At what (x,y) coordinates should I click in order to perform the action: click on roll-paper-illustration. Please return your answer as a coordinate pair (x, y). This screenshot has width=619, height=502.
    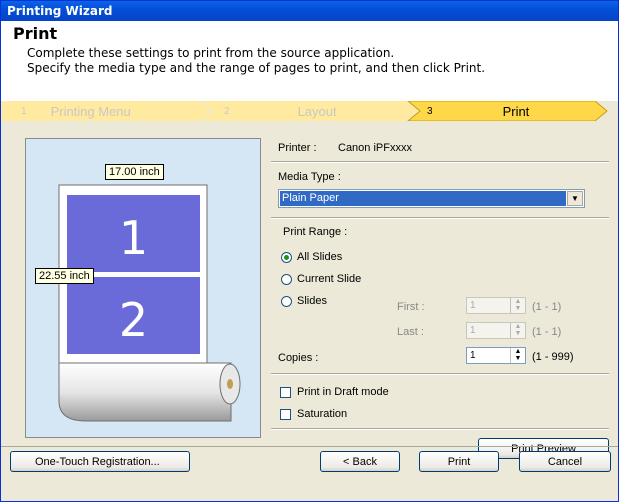
    Looking at the image, I should click on (149, 303).